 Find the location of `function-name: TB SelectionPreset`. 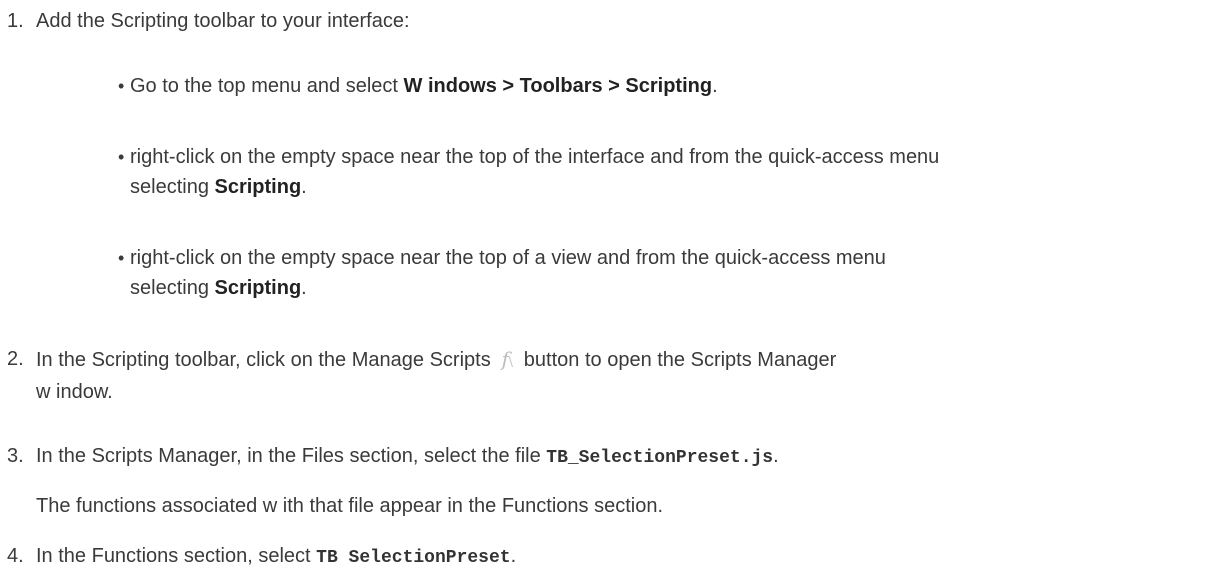

function-name: TB SelectionPreset is located at coordinates (413, 558).